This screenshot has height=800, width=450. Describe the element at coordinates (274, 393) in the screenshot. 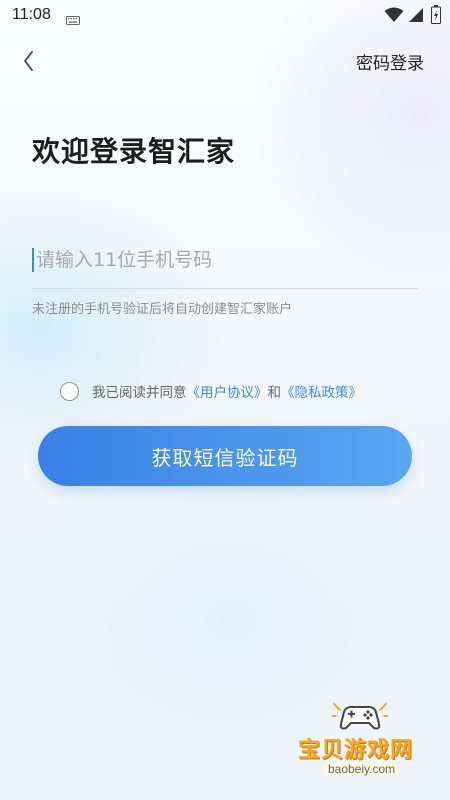

I see `agreement-and: 和` at that location.